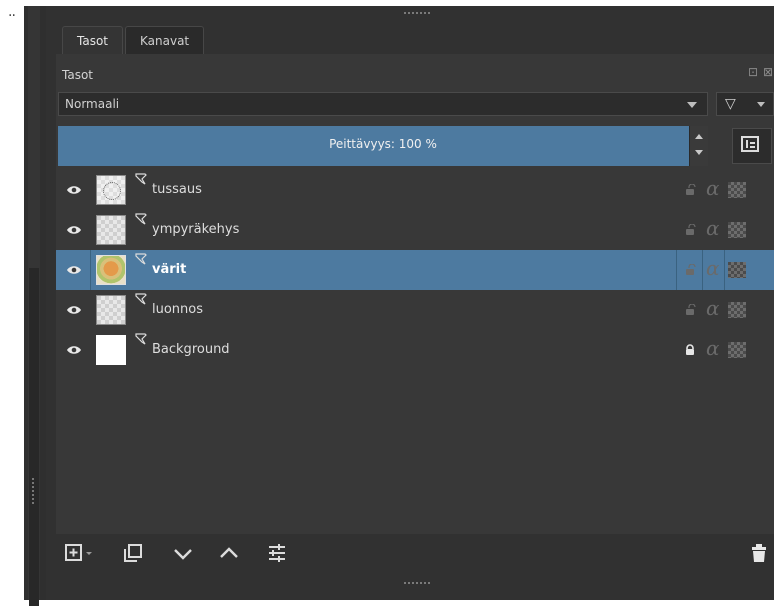  I want to click on layer-row: ympyräkehys α, so click(415, 230).